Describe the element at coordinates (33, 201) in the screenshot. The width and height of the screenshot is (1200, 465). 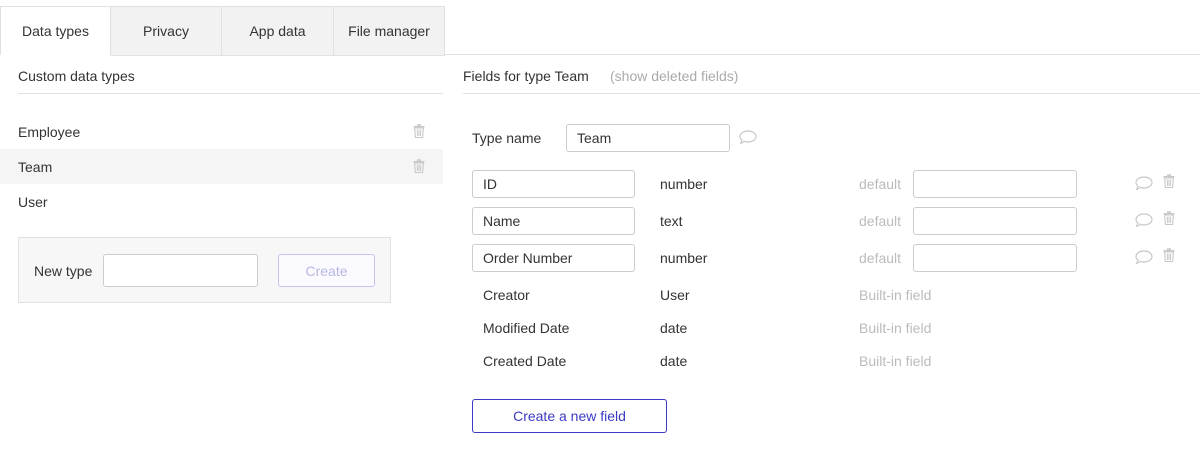
I see `type-item-label: User` at that location.